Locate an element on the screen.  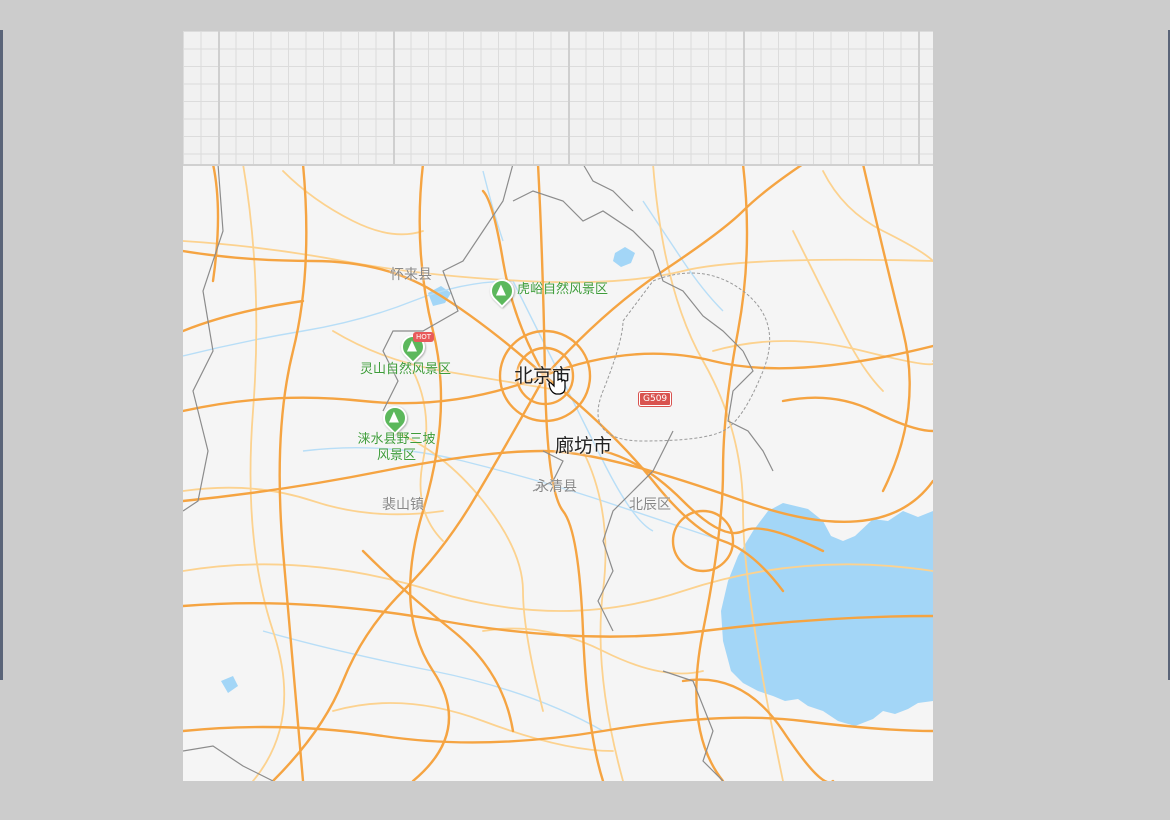
city-label-langfang: 廊坊市 is located at coordinates (583, 444).